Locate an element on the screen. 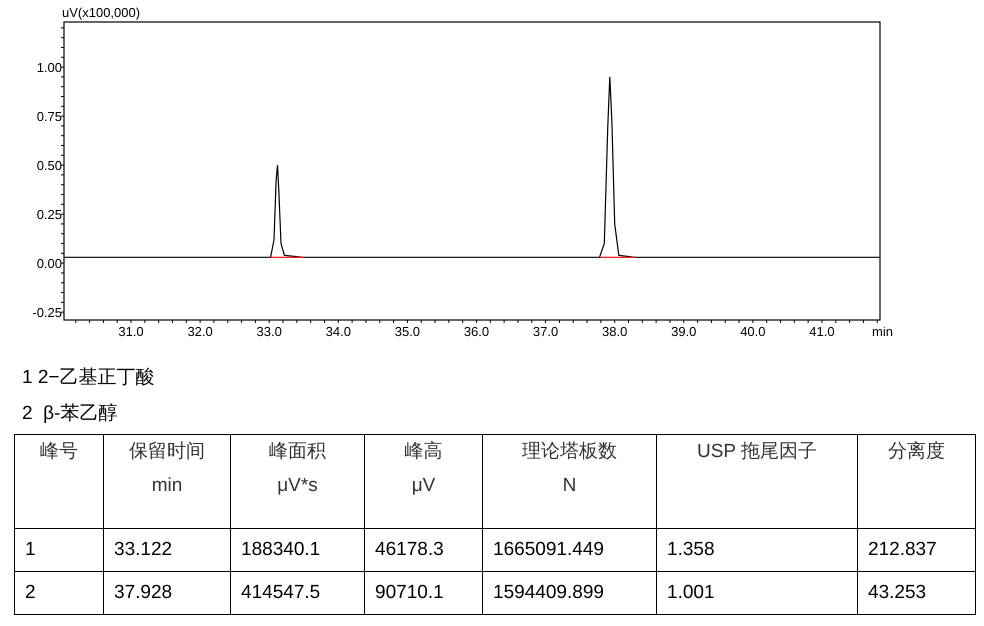 This screenshot has width=984, height=626. column-header: 峰面积 μV*s is located at coordinates (297, 481).